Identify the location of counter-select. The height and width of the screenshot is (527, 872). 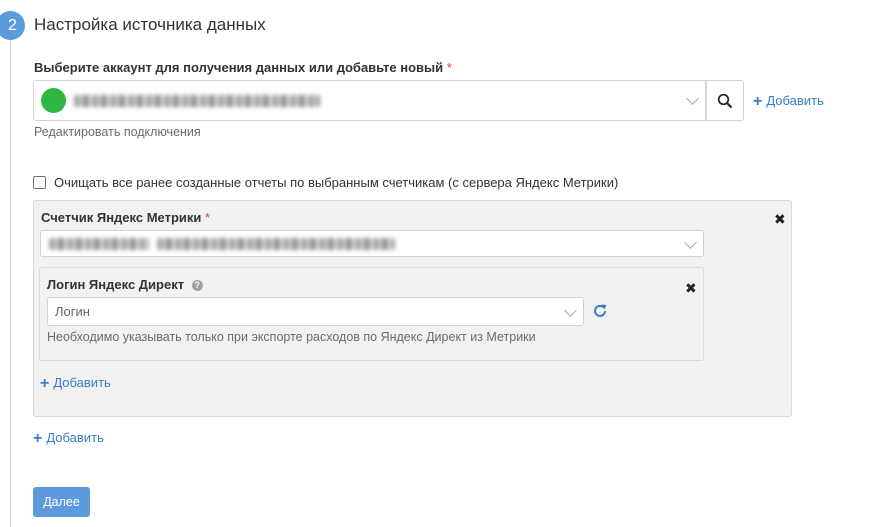
(372, 243).